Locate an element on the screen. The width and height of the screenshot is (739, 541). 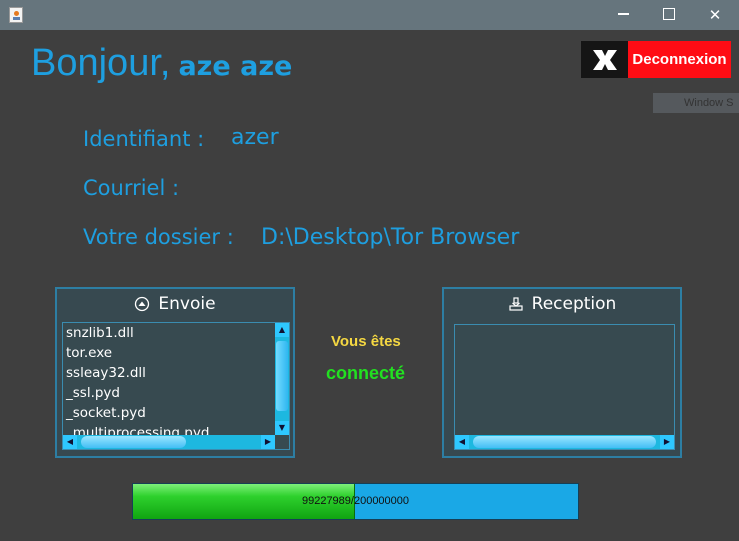
folder-path: D:\Desktop\Tor Browser is located at coordinates (390, 237).